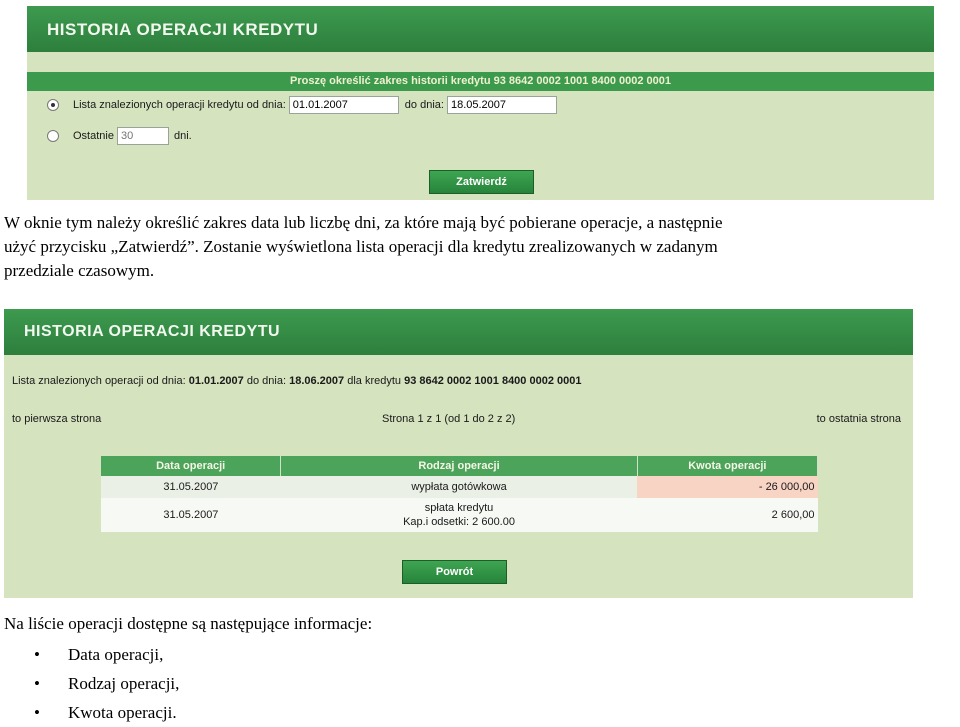 The image size is (960, 727). Describe the element at coordinates (459, 522) in the screenshot. I see `operation-type-line-2: Kap.i odsetki: 2 600.00` at that location.